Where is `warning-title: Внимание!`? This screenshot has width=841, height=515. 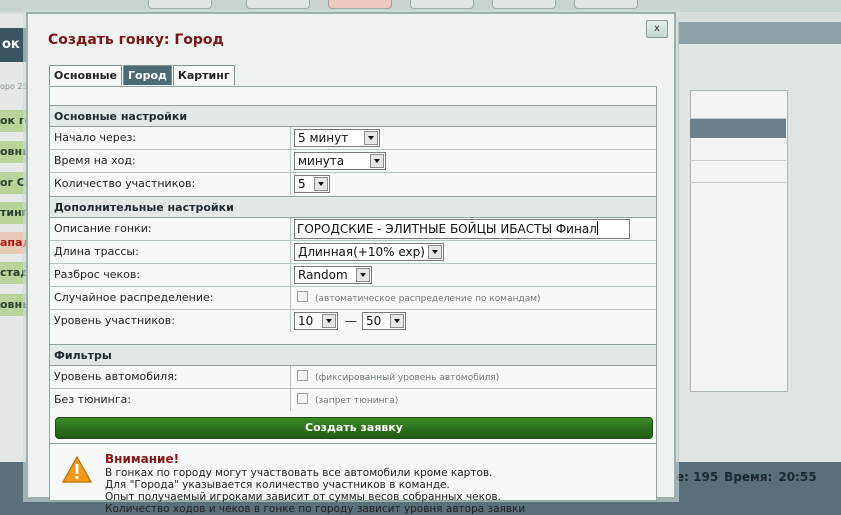
warning-title: Внимание! is located at coordinates (142, 459).